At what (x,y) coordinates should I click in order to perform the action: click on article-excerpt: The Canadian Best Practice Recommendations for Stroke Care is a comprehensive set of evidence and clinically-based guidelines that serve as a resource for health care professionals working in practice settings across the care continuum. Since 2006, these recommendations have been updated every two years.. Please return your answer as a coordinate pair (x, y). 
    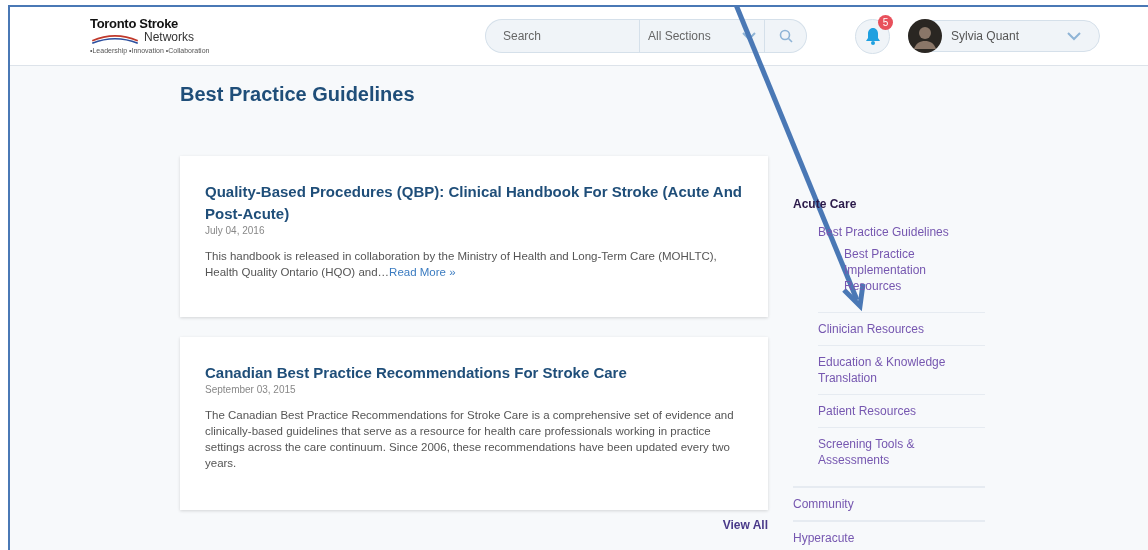
    Looking at the image, I should click on (470, 439).